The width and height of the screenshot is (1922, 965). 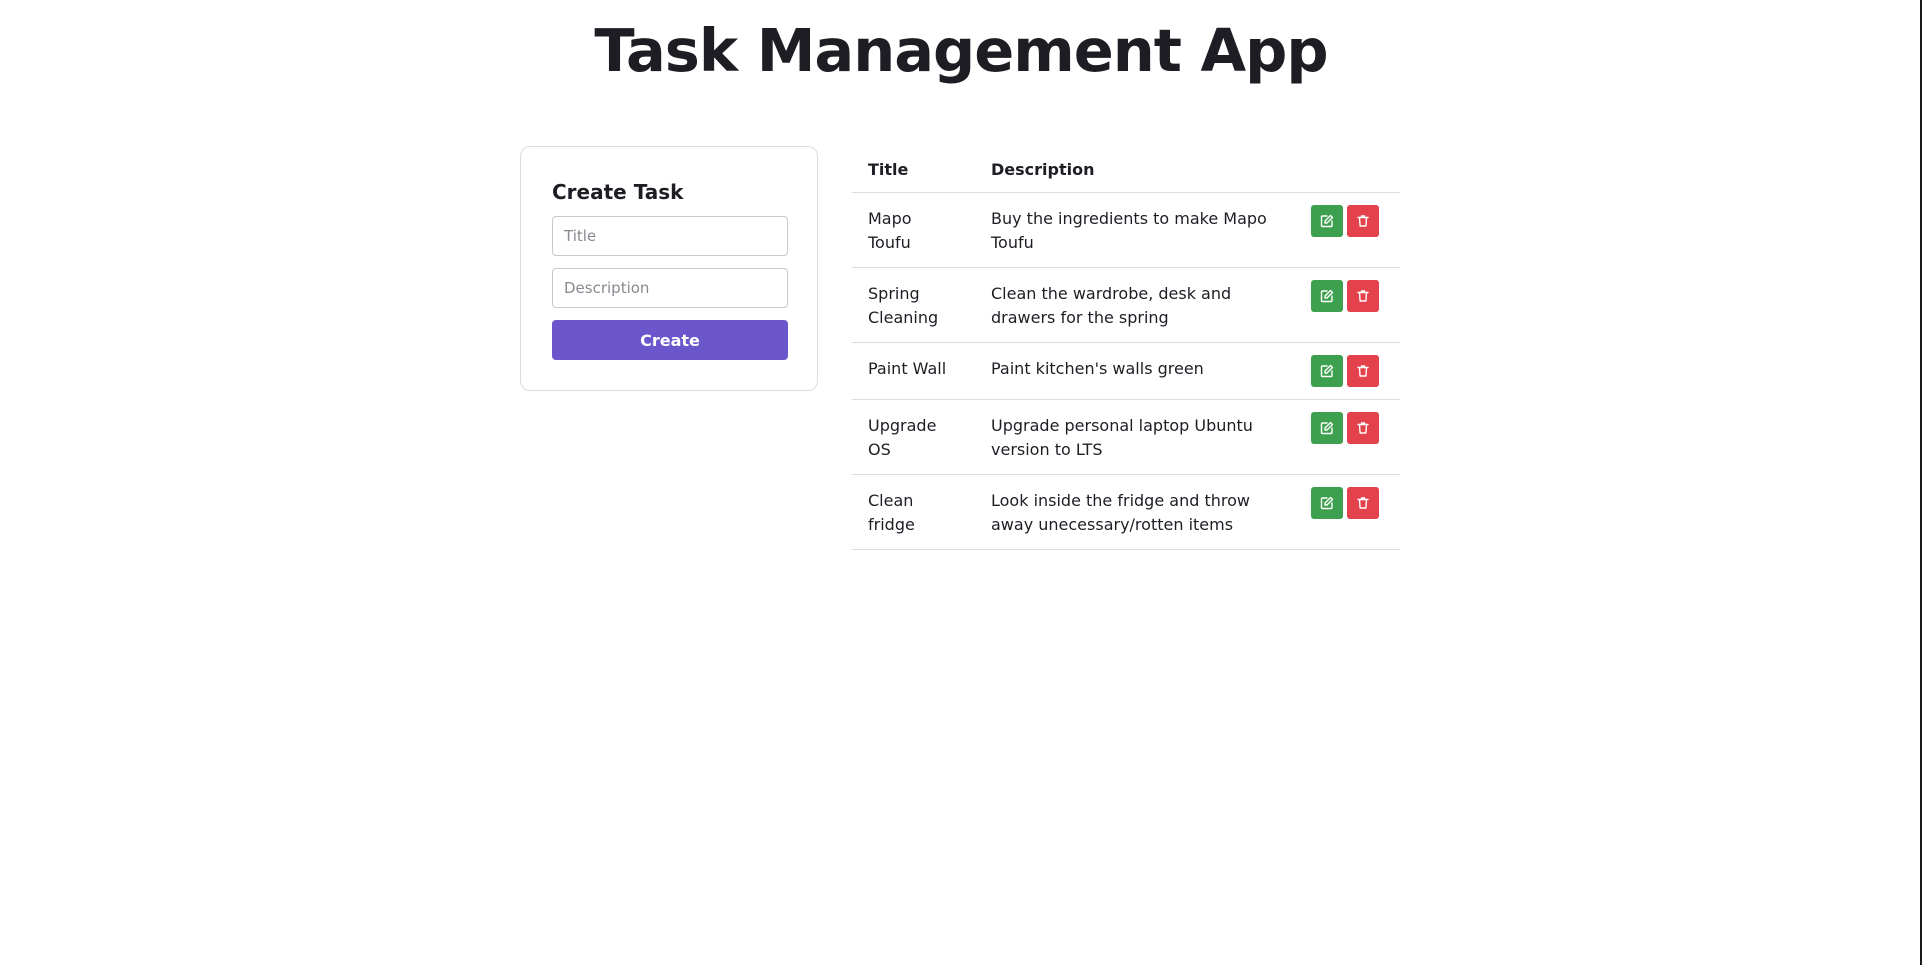 I want to click on table-header-row: Title Description, so click(x=1126, y=169).